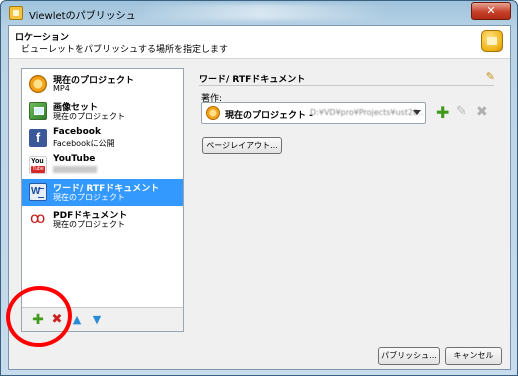  Describe the element at coordinates (74, 159) in the screenshot. I see `list-item-title: YouTube` at that location.